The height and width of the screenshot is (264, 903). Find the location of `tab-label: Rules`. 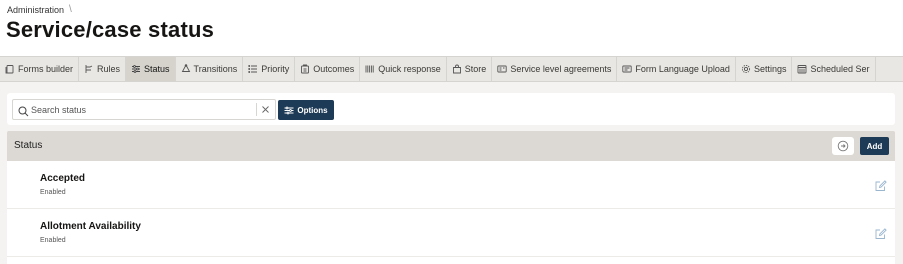

tab-label: Rules is located at coordinates (109, 69).